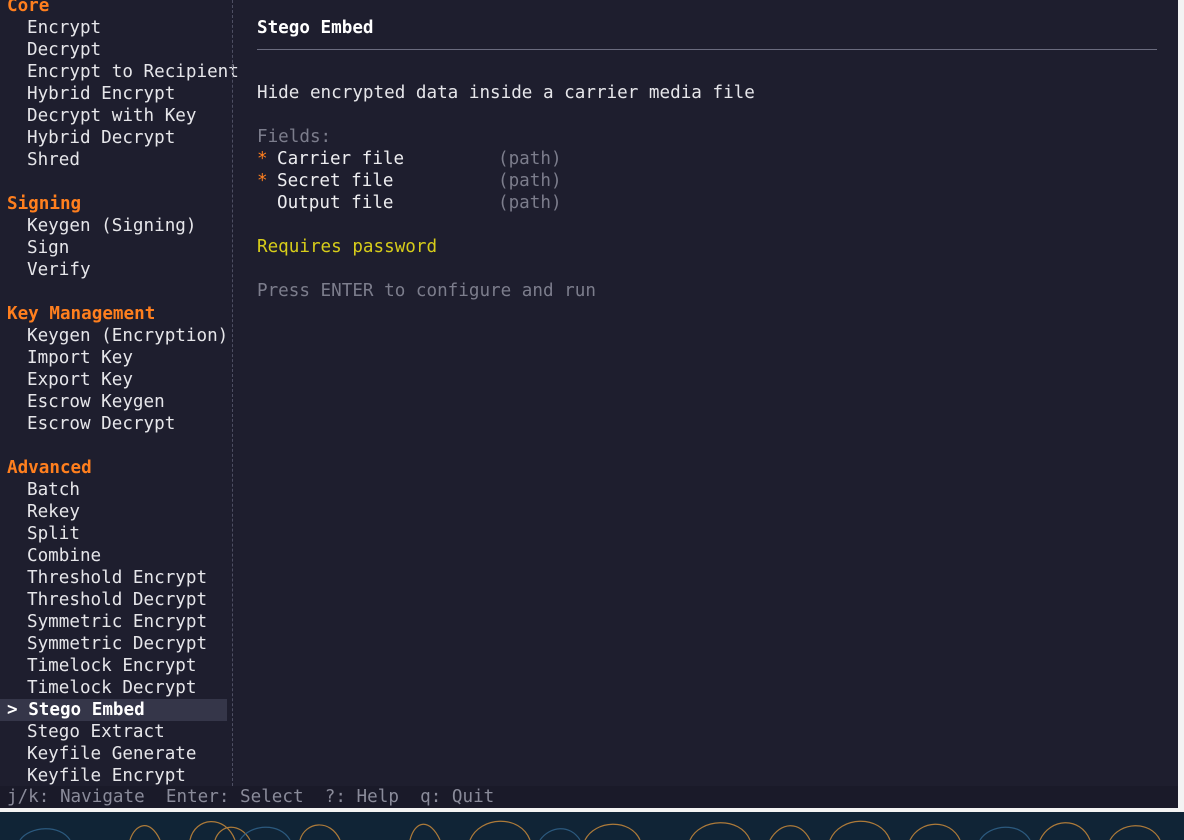 The image size is (1184, 840). Describe the element at coordinates (116, 50) in the screenshot. I see `menu-item-decrypt: Decrypt` at that location.